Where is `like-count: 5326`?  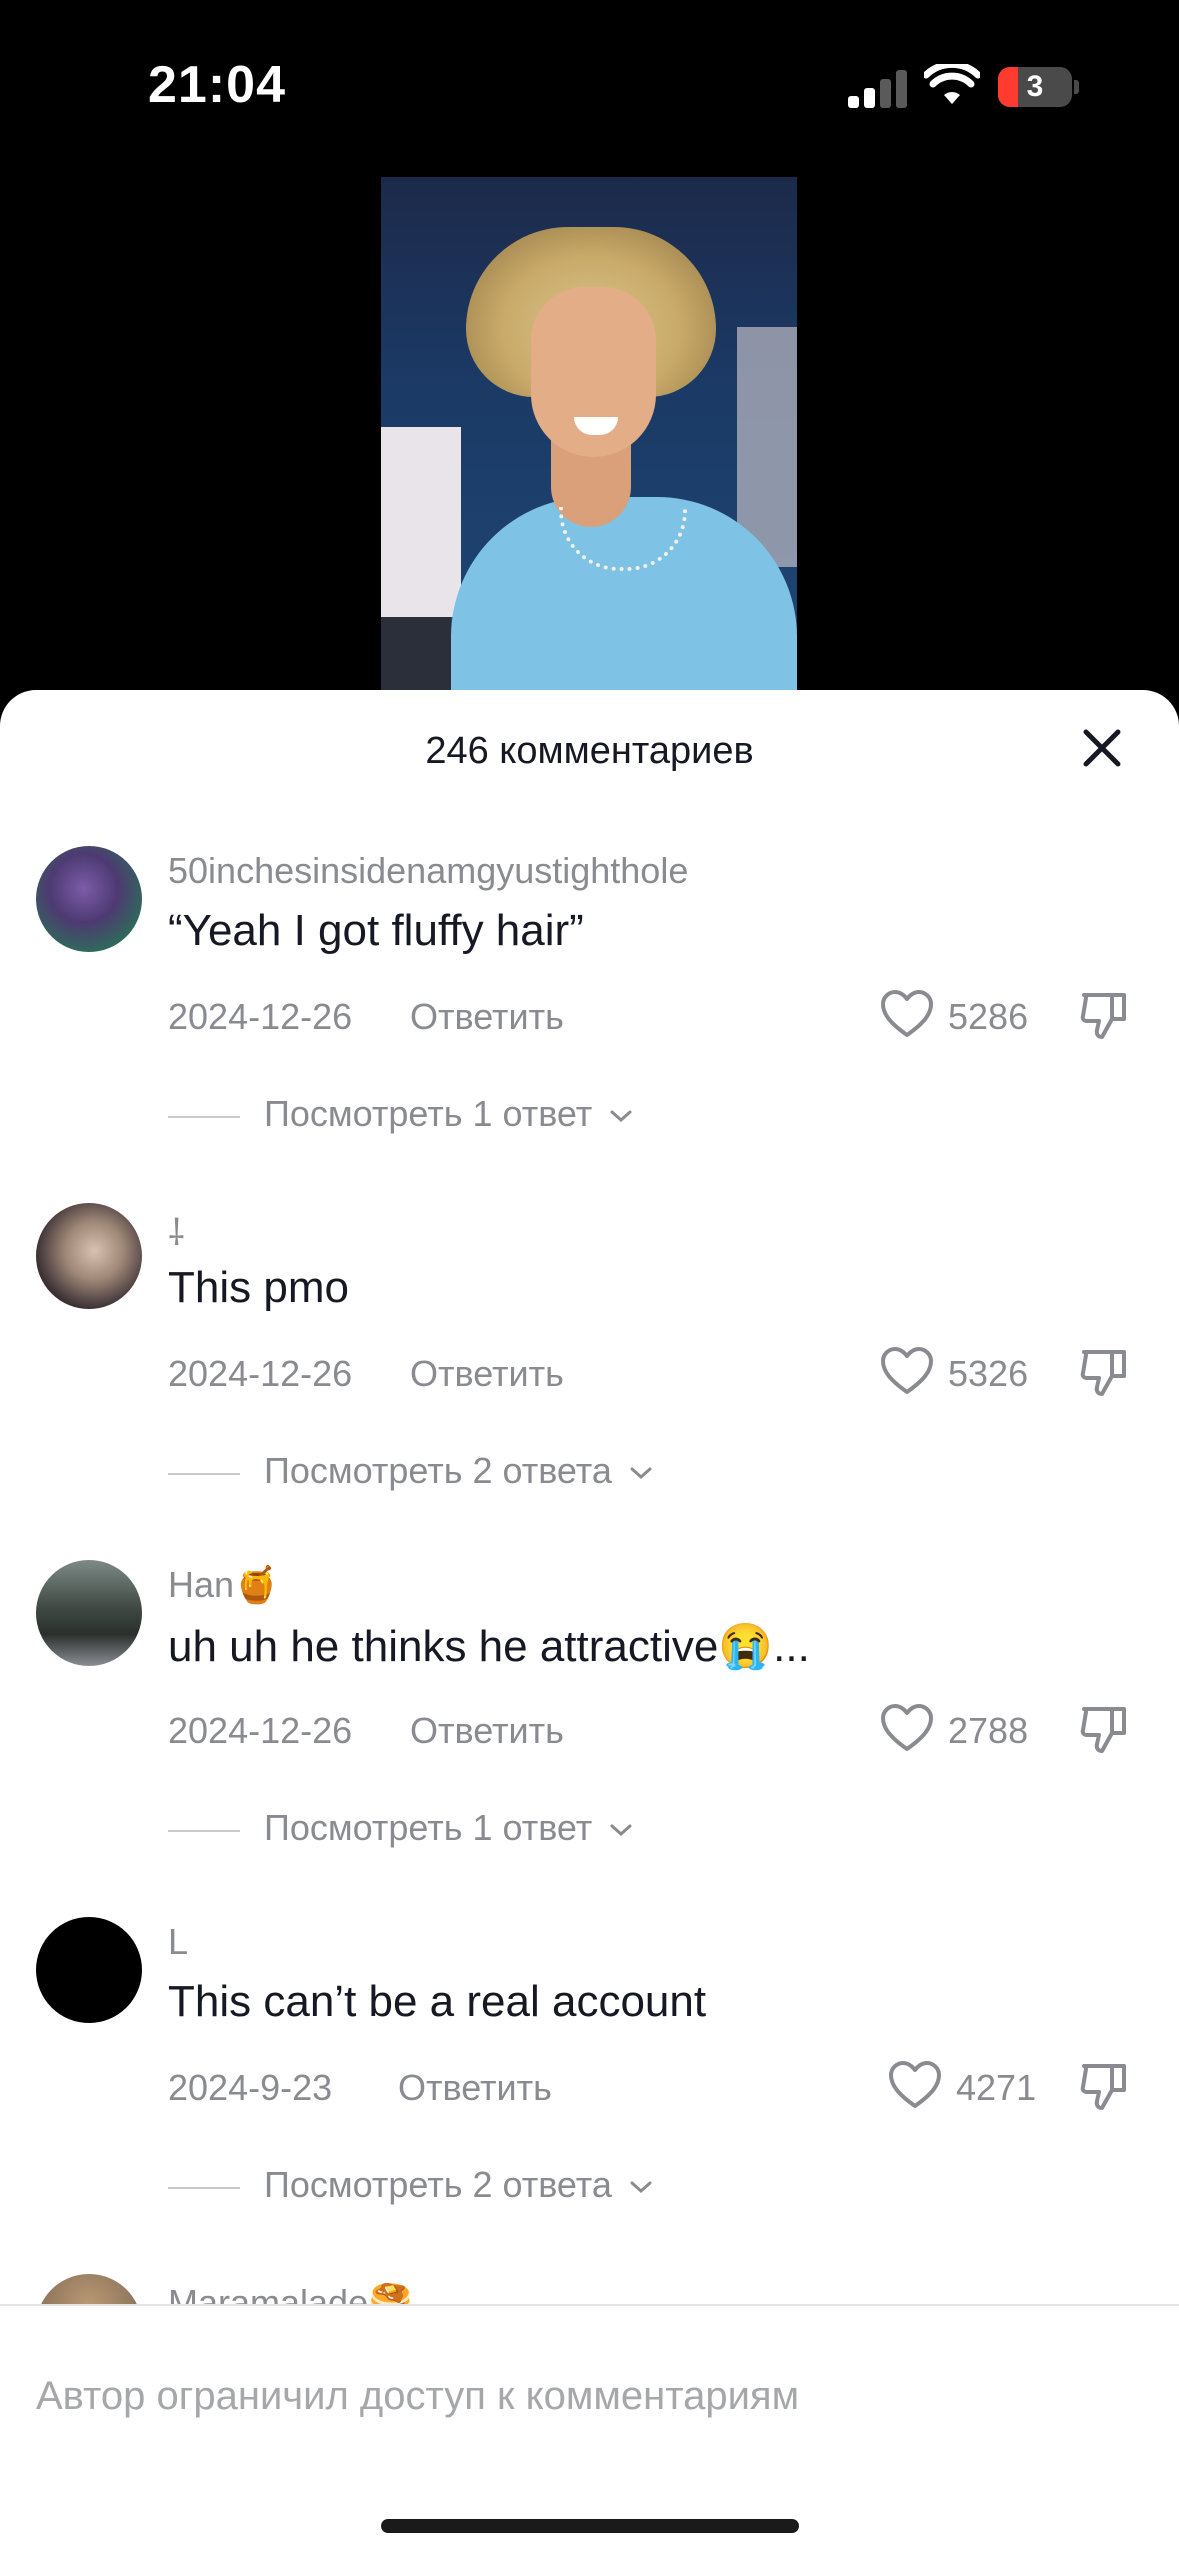
like-count: 5326 is located at coordinates (988, 1373).